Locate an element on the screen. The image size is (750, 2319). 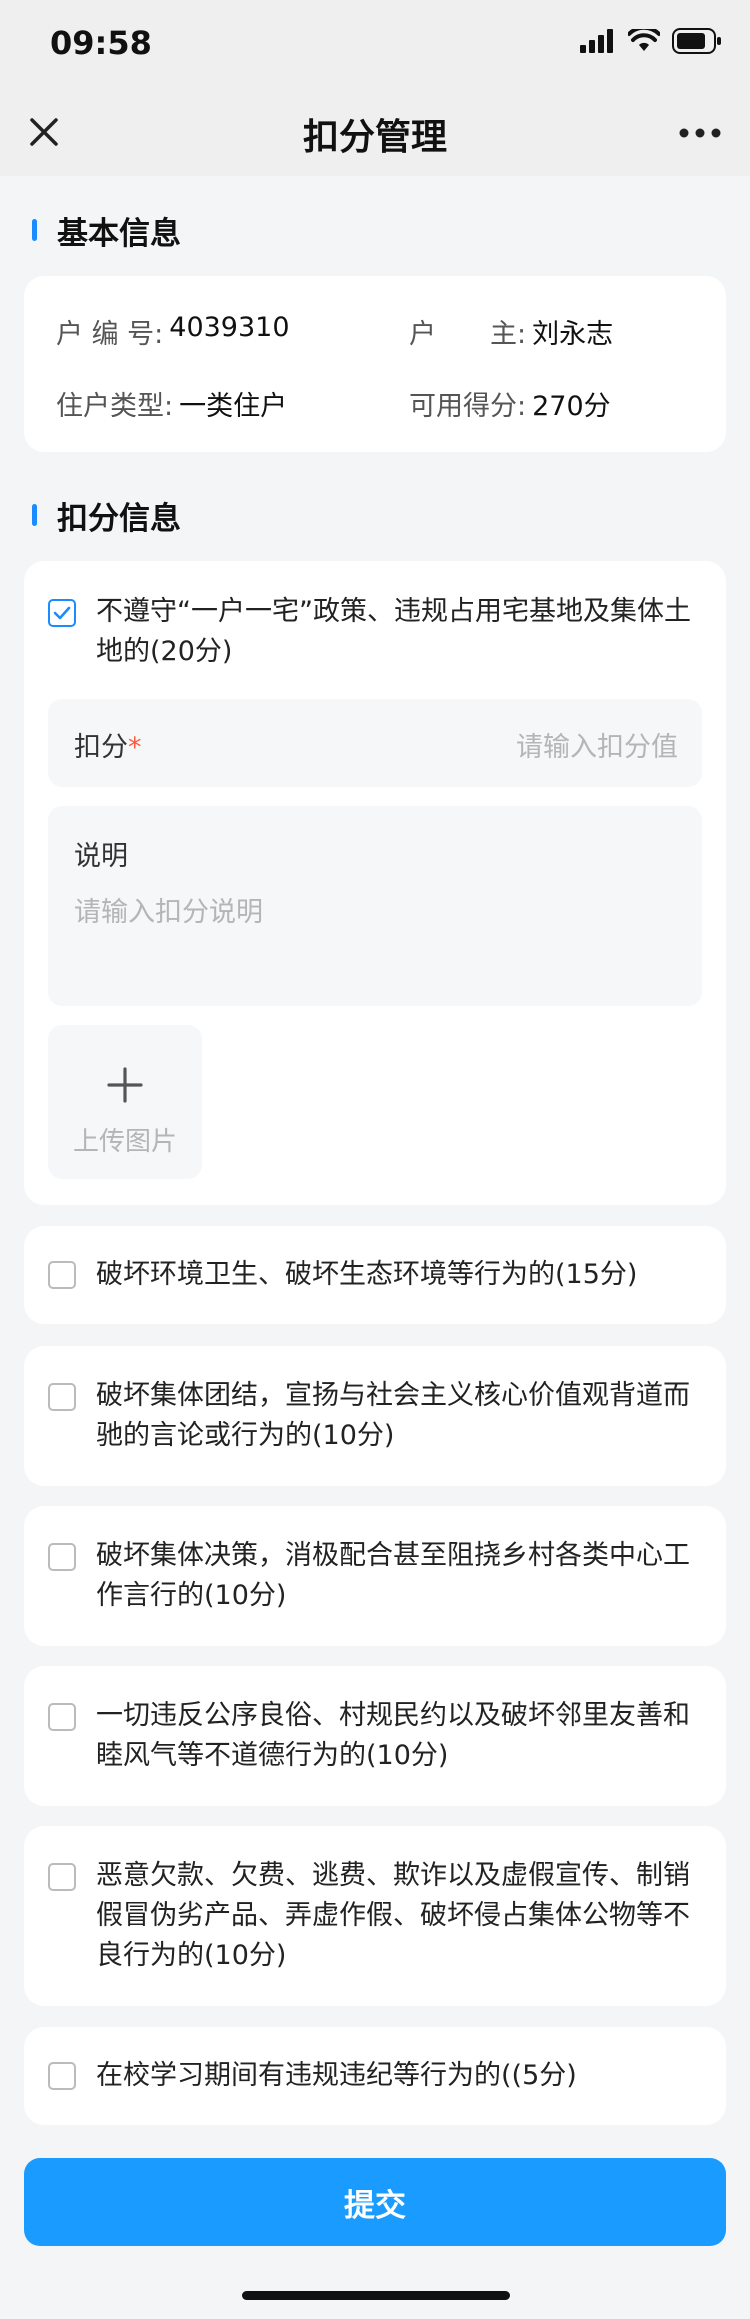
upload-label: 上传图片 is located at coordinates (124, 1142).